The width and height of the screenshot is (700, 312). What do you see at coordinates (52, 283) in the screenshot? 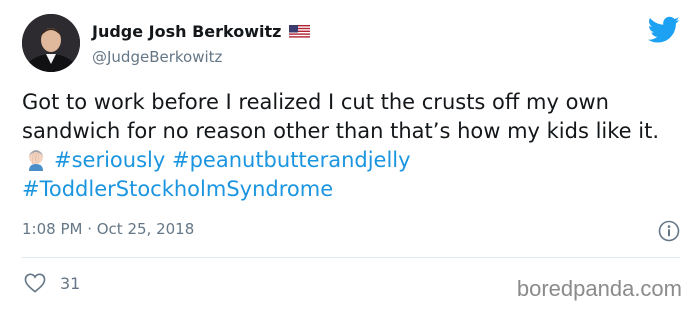
I see `like-button: 31` at bounding box center [52, 283].